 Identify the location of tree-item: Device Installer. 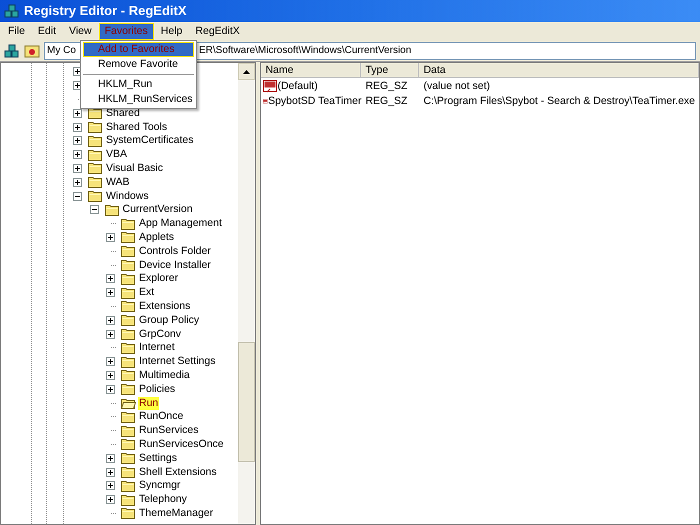
(175, 265).